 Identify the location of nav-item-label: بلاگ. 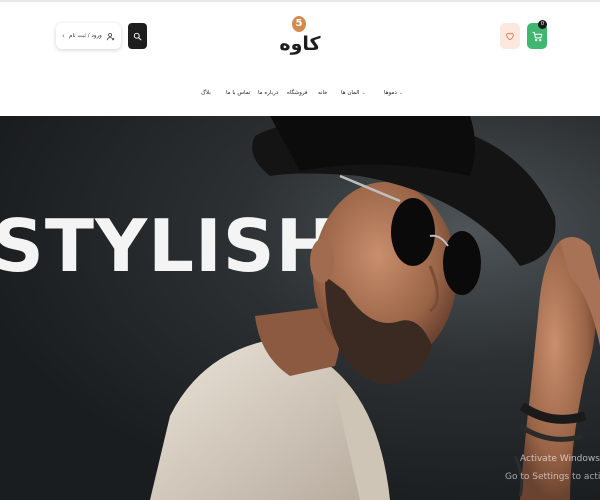
(206, 93).